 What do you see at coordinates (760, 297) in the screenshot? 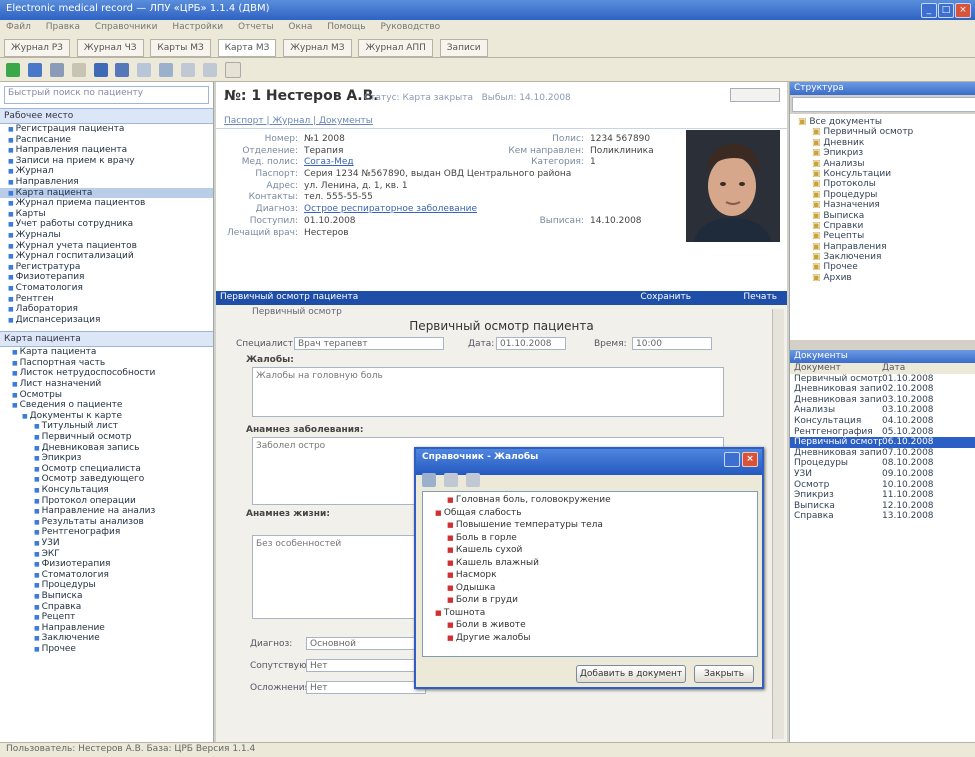
I see `band-print-button: Печать` at bounding box center [760, 297].